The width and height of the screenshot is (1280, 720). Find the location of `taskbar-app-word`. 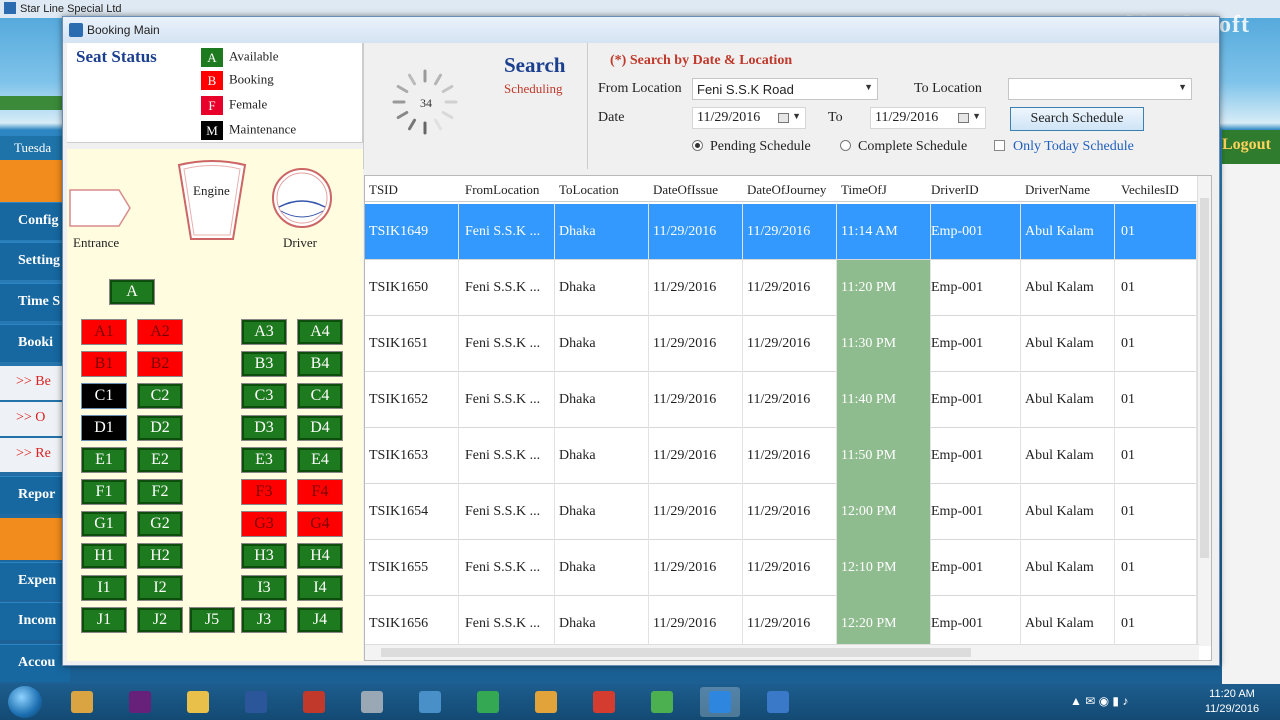

taskbar-app-word is located at coordinates (256, 702).